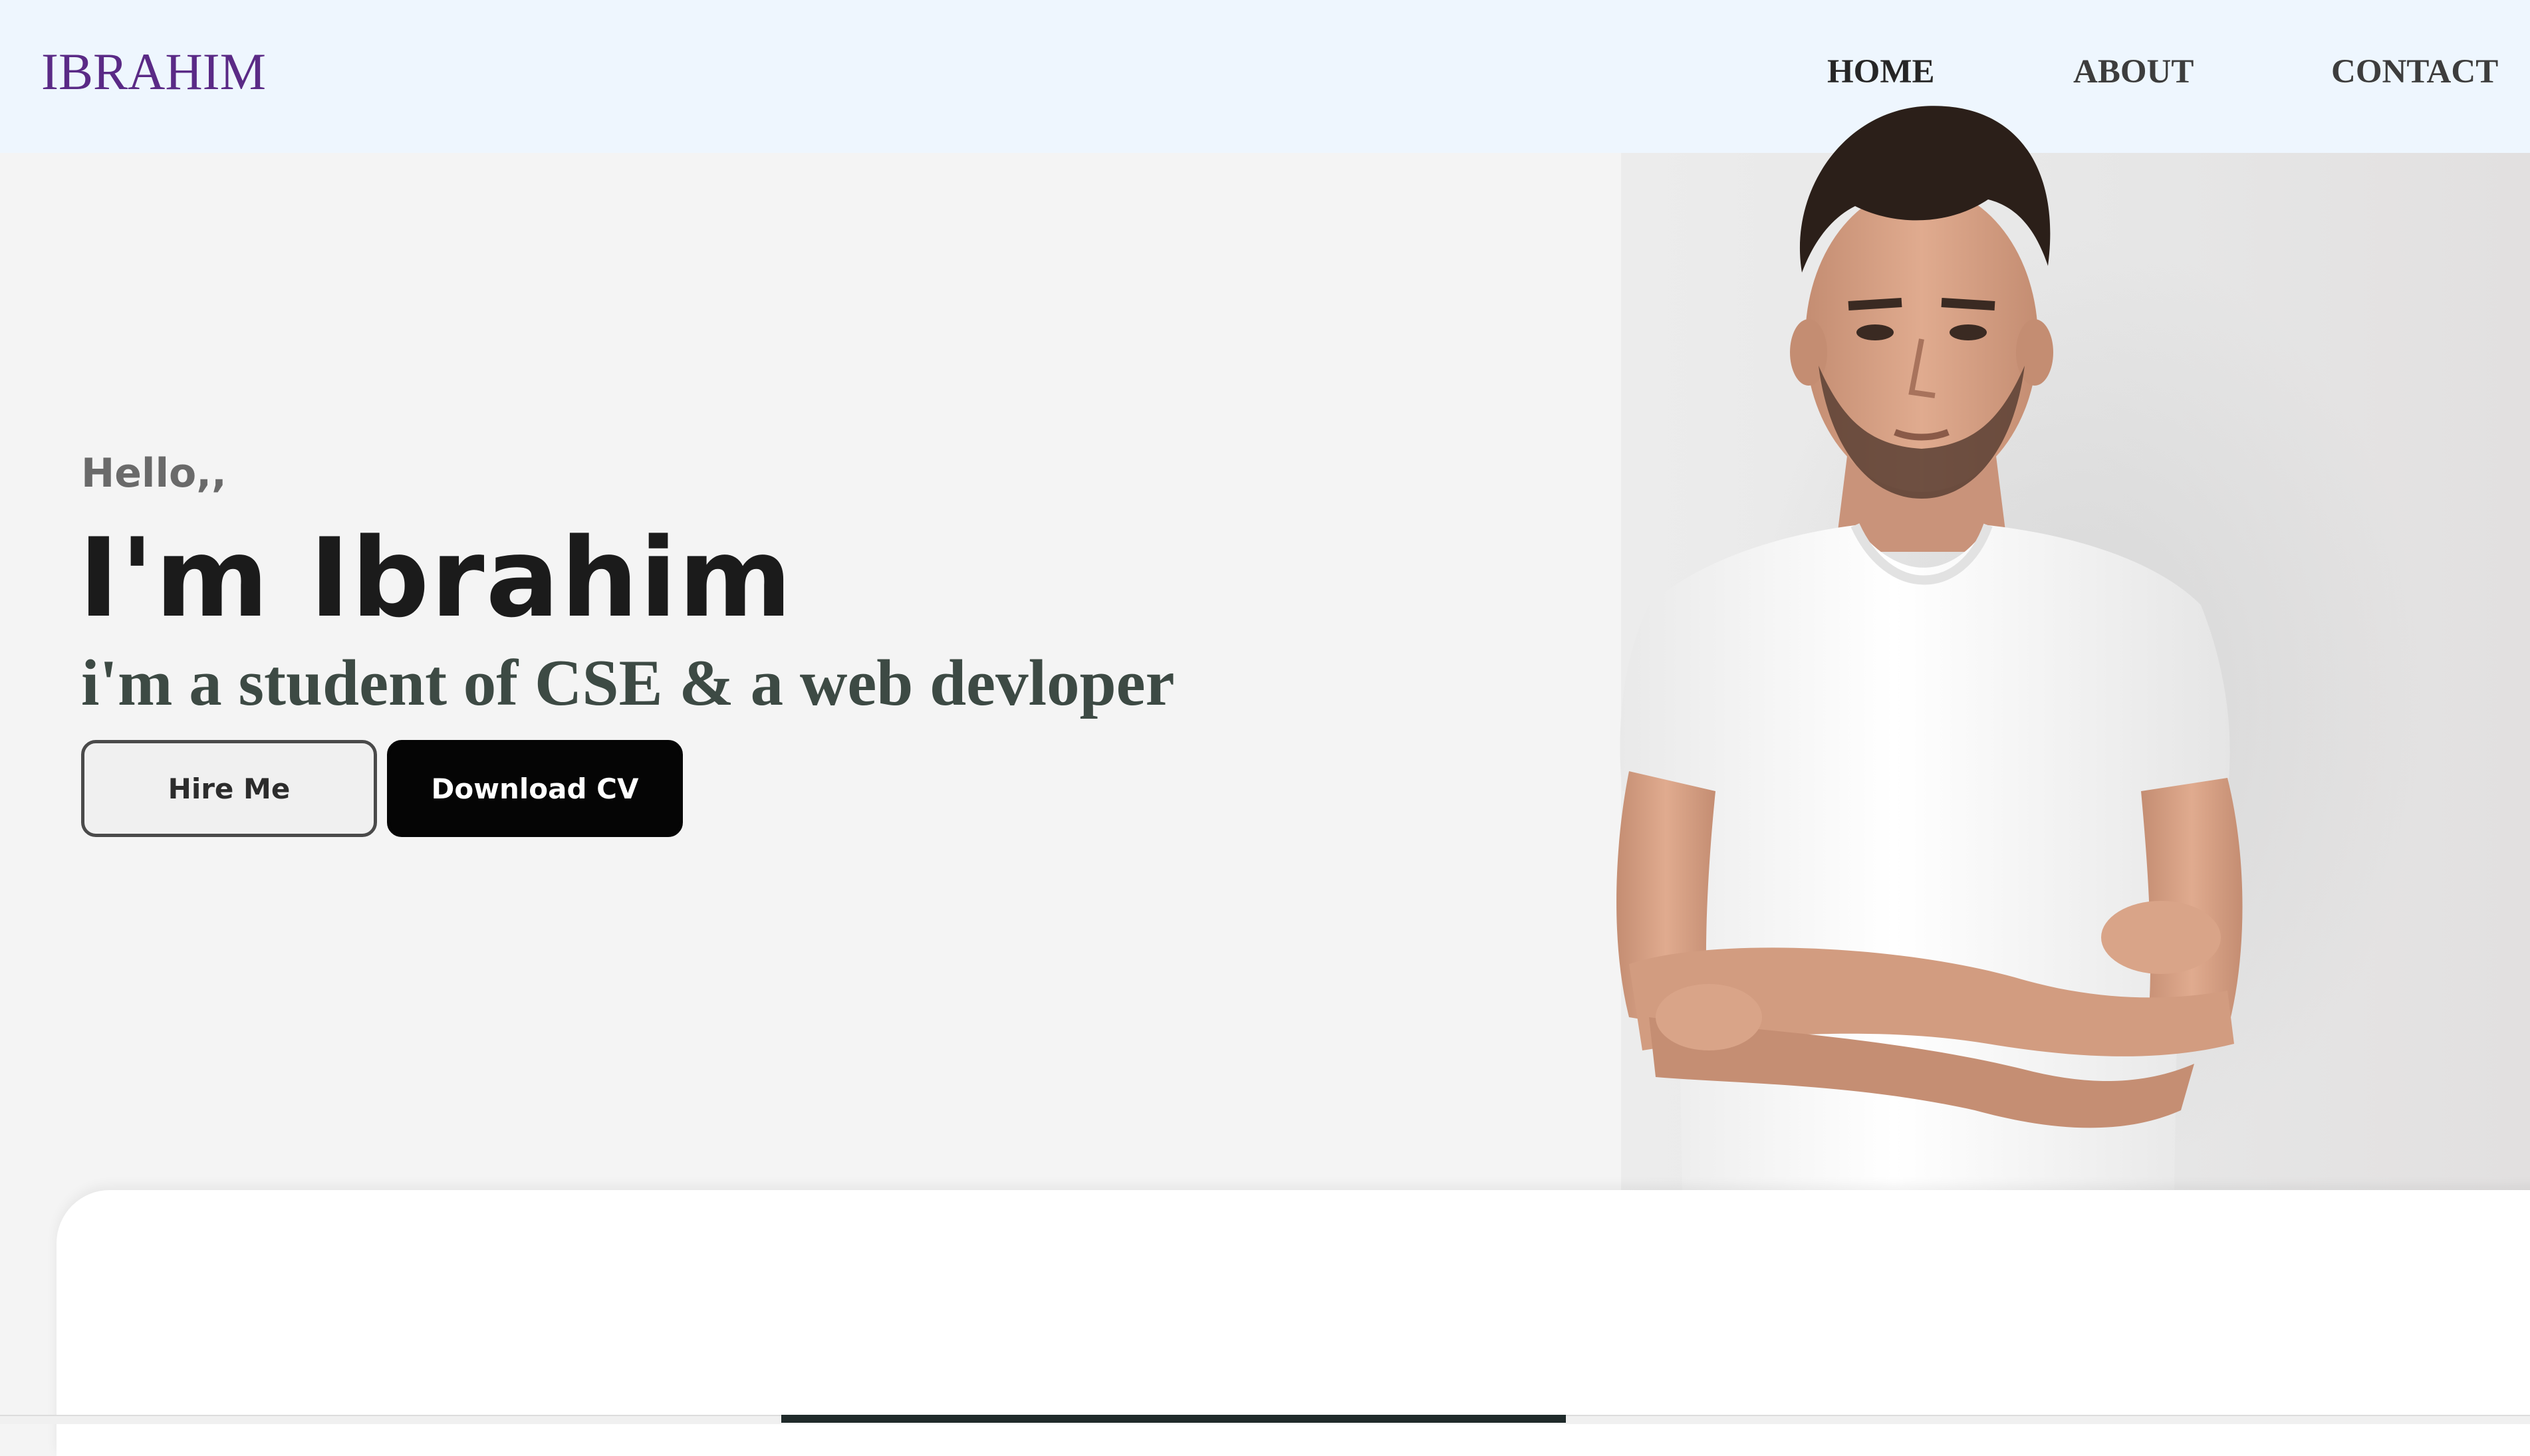  What do you see at coordinates (1173, 1419) in the screenshot?
I see `horizontal-scrollbar-thumb` at bounding box center [1173, 1419].